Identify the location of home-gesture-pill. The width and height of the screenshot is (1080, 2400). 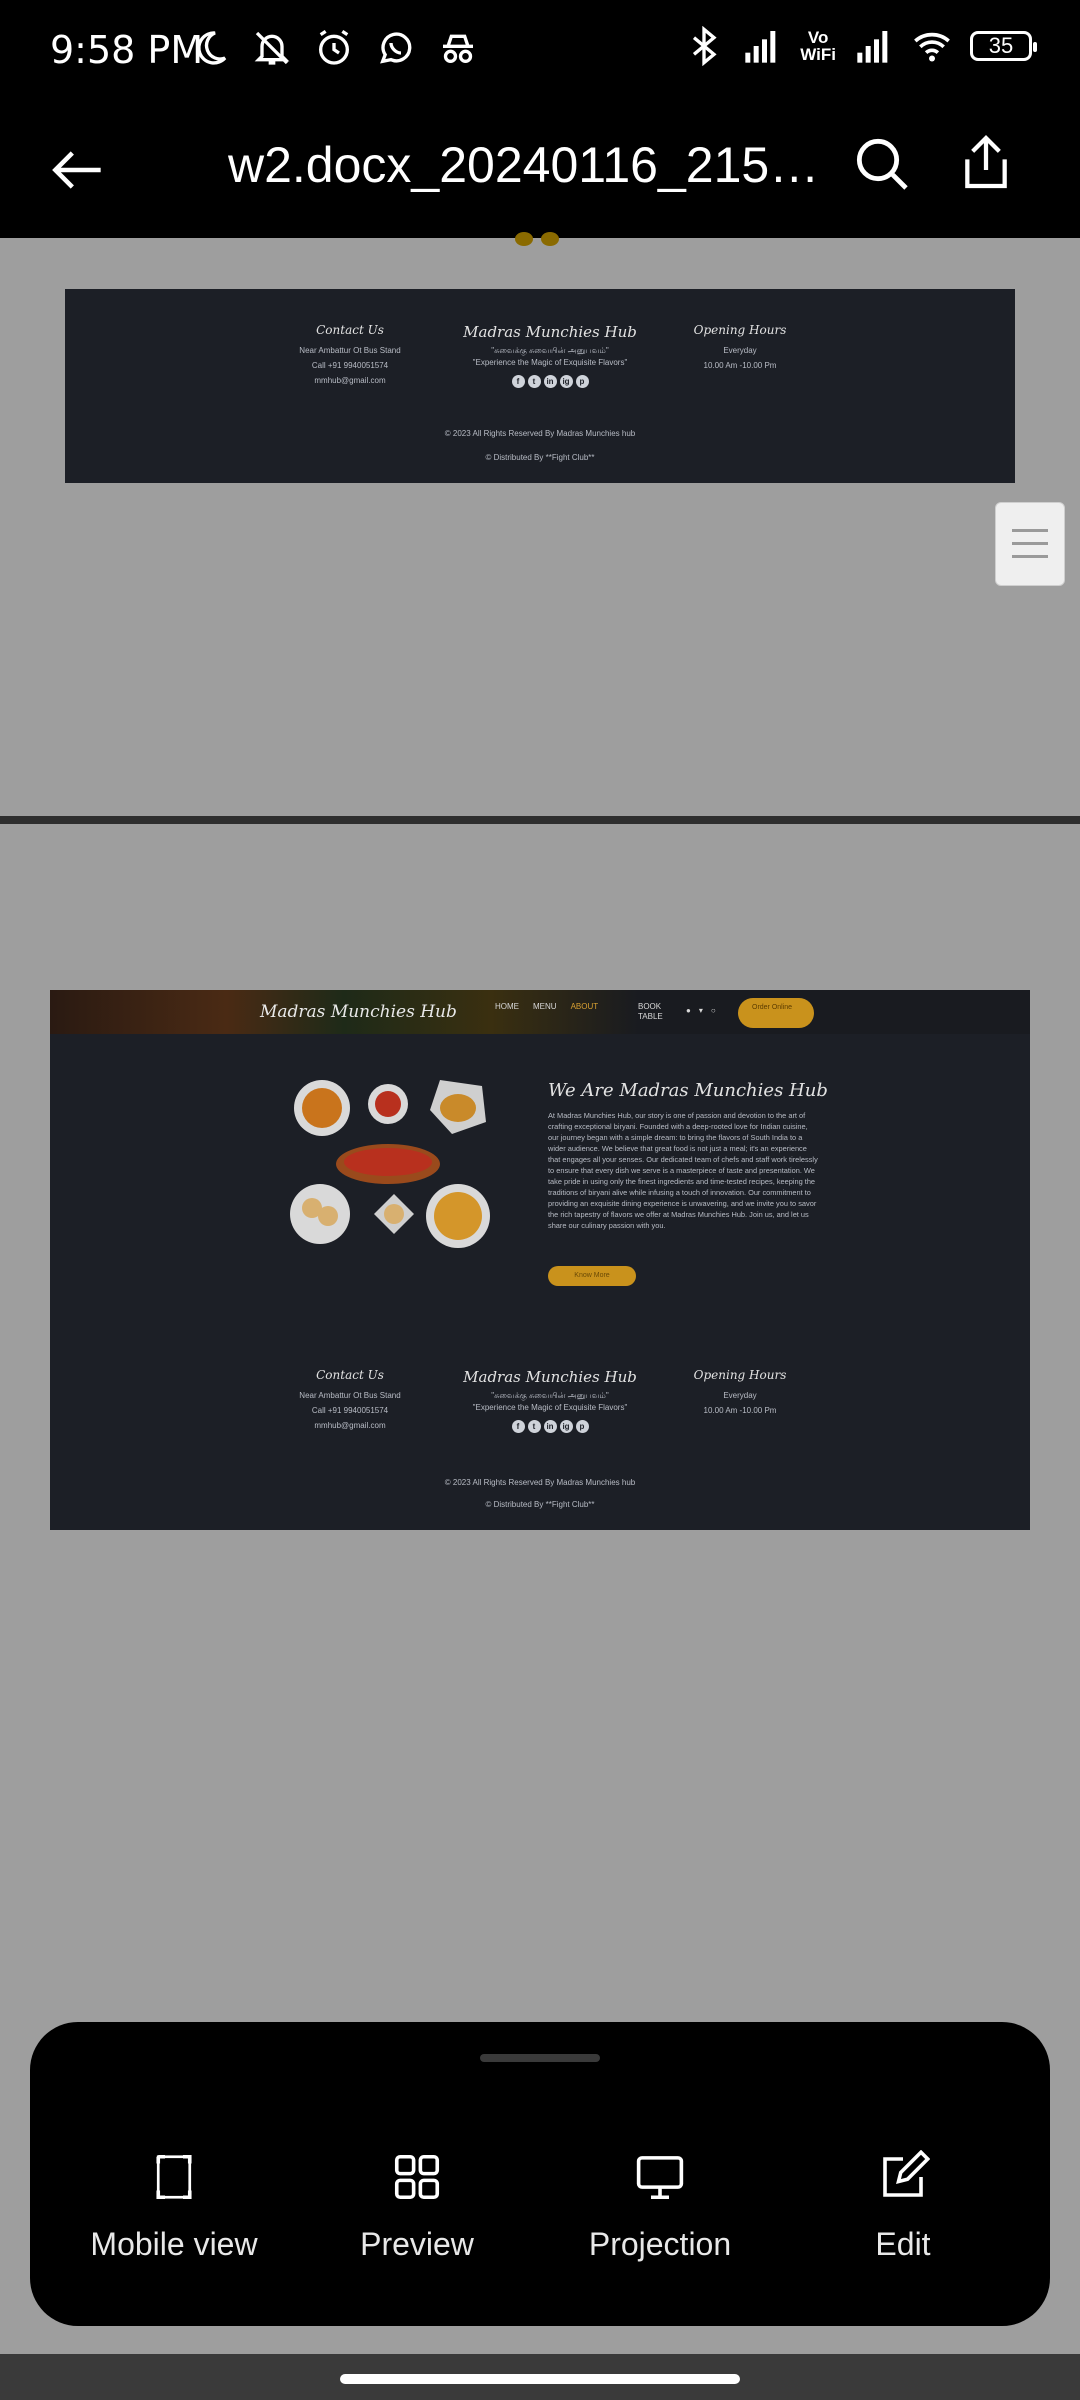
(540, 2379).